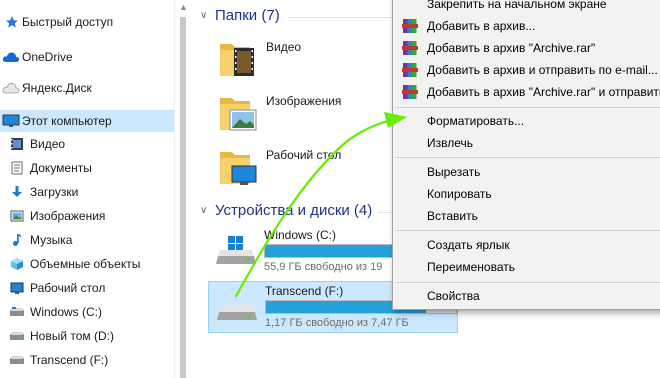 The width and height of the screenshot is (660, 378). I want to click on drive-usage-fill, so click(332, 251).